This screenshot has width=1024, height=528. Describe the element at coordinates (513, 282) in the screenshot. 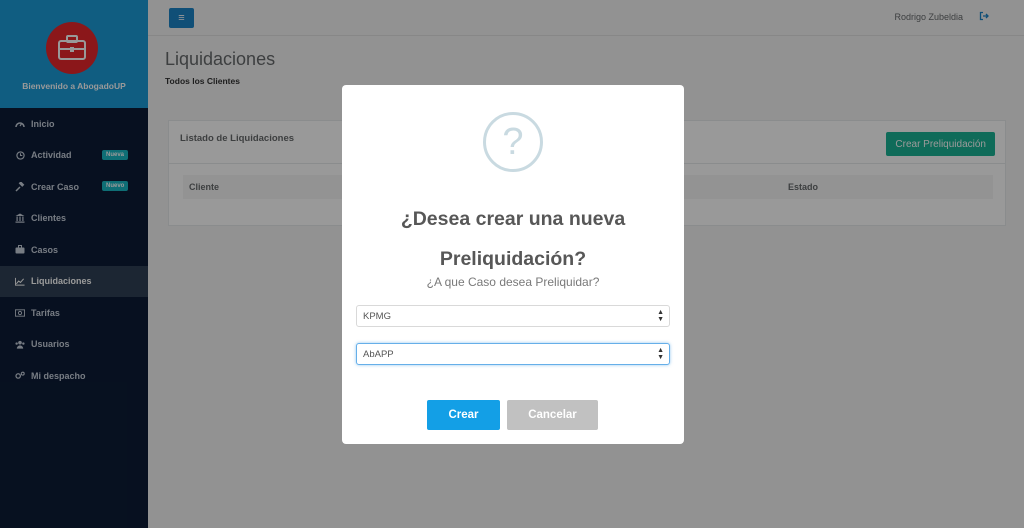

I see `dialog-text: ¿A que Caso desea Preliquidar?` at that location.